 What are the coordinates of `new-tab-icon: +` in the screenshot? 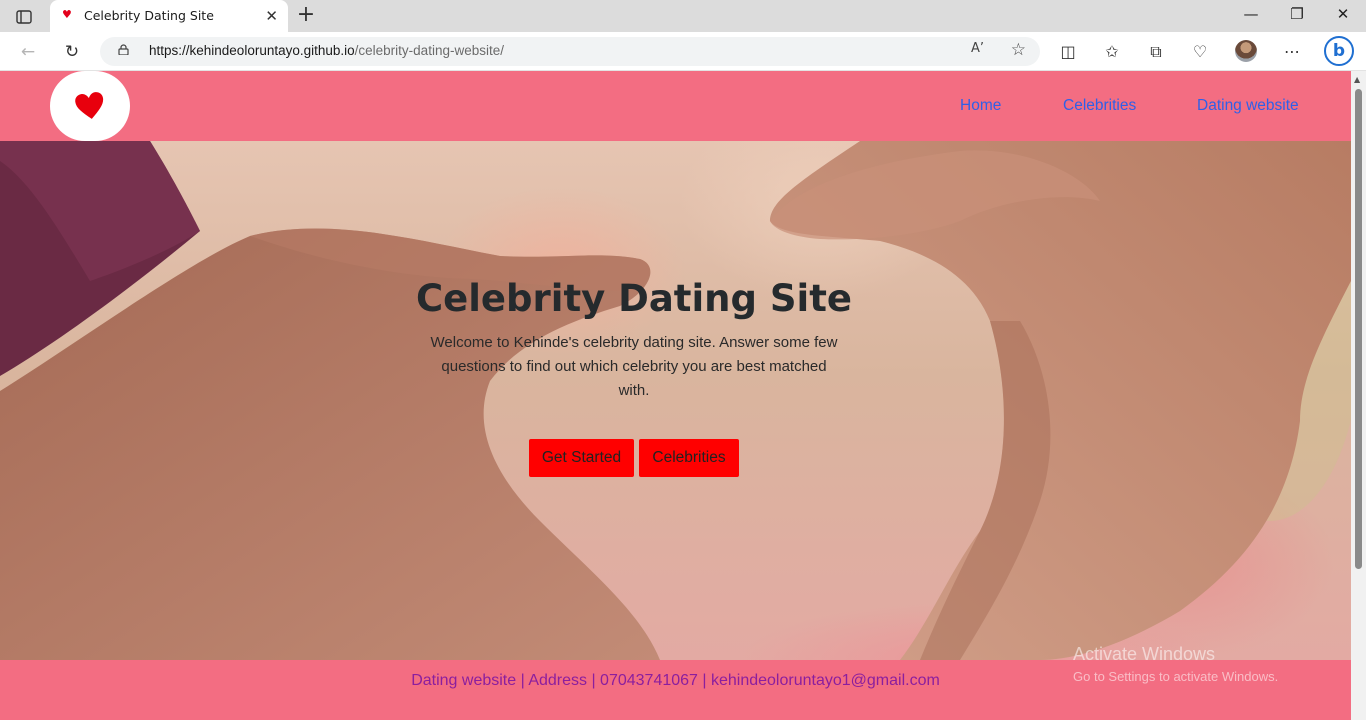 It's located at (306, 16).